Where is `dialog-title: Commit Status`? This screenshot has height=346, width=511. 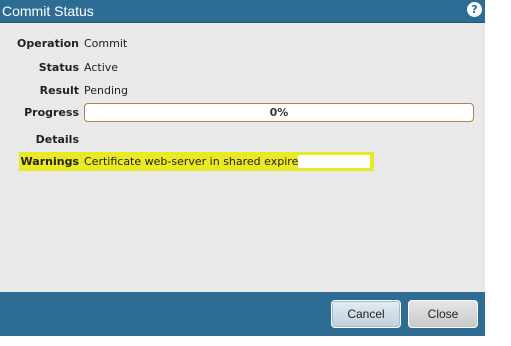
dialog-title: Commit Status is located at coordinates (48, 11).